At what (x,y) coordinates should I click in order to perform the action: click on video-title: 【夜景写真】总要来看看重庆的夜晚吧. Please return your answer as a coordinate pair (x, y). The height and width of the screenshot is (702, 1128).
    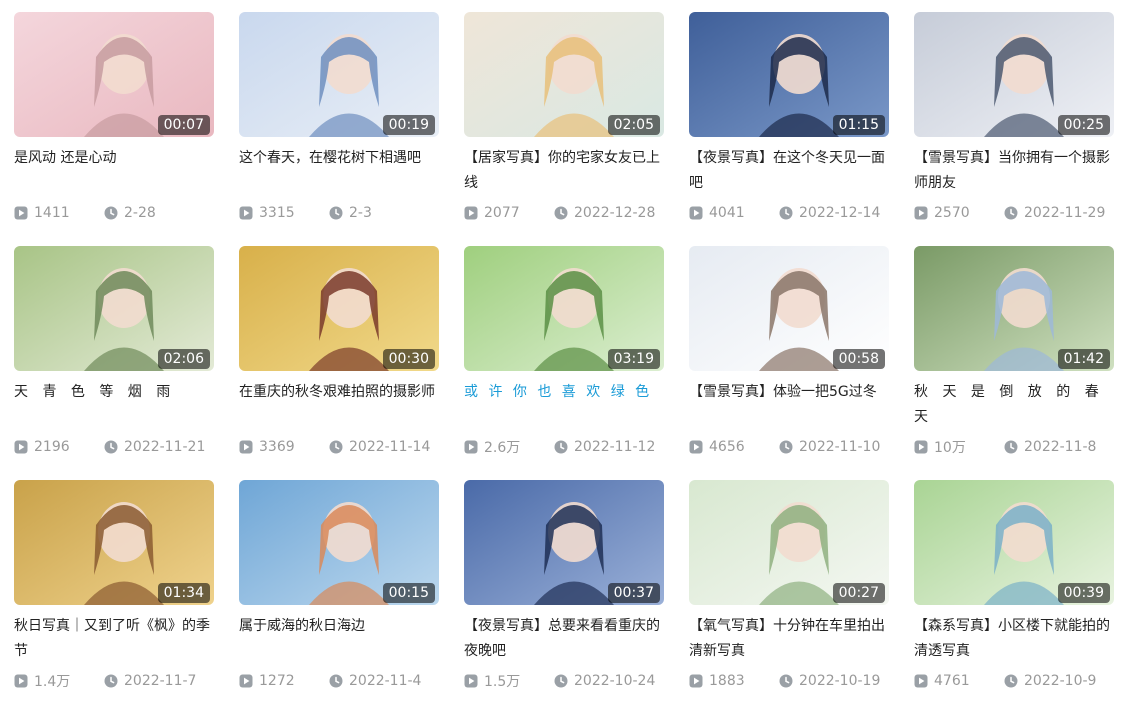
    Looking at the image, I should click on (564, 639).